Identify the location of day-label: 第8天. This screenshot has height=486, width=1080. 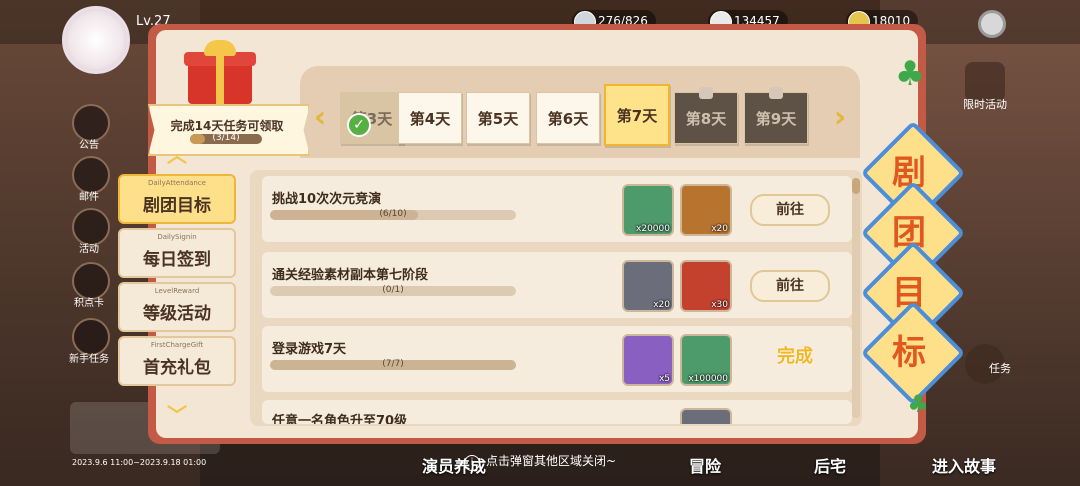
(706, 118).